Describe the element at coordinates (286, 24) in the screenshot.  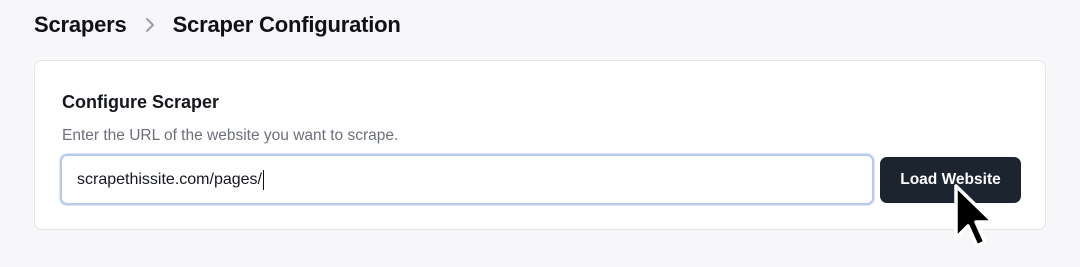
I see `breadcrumb-item-current: Scraper Configuration` at that location.